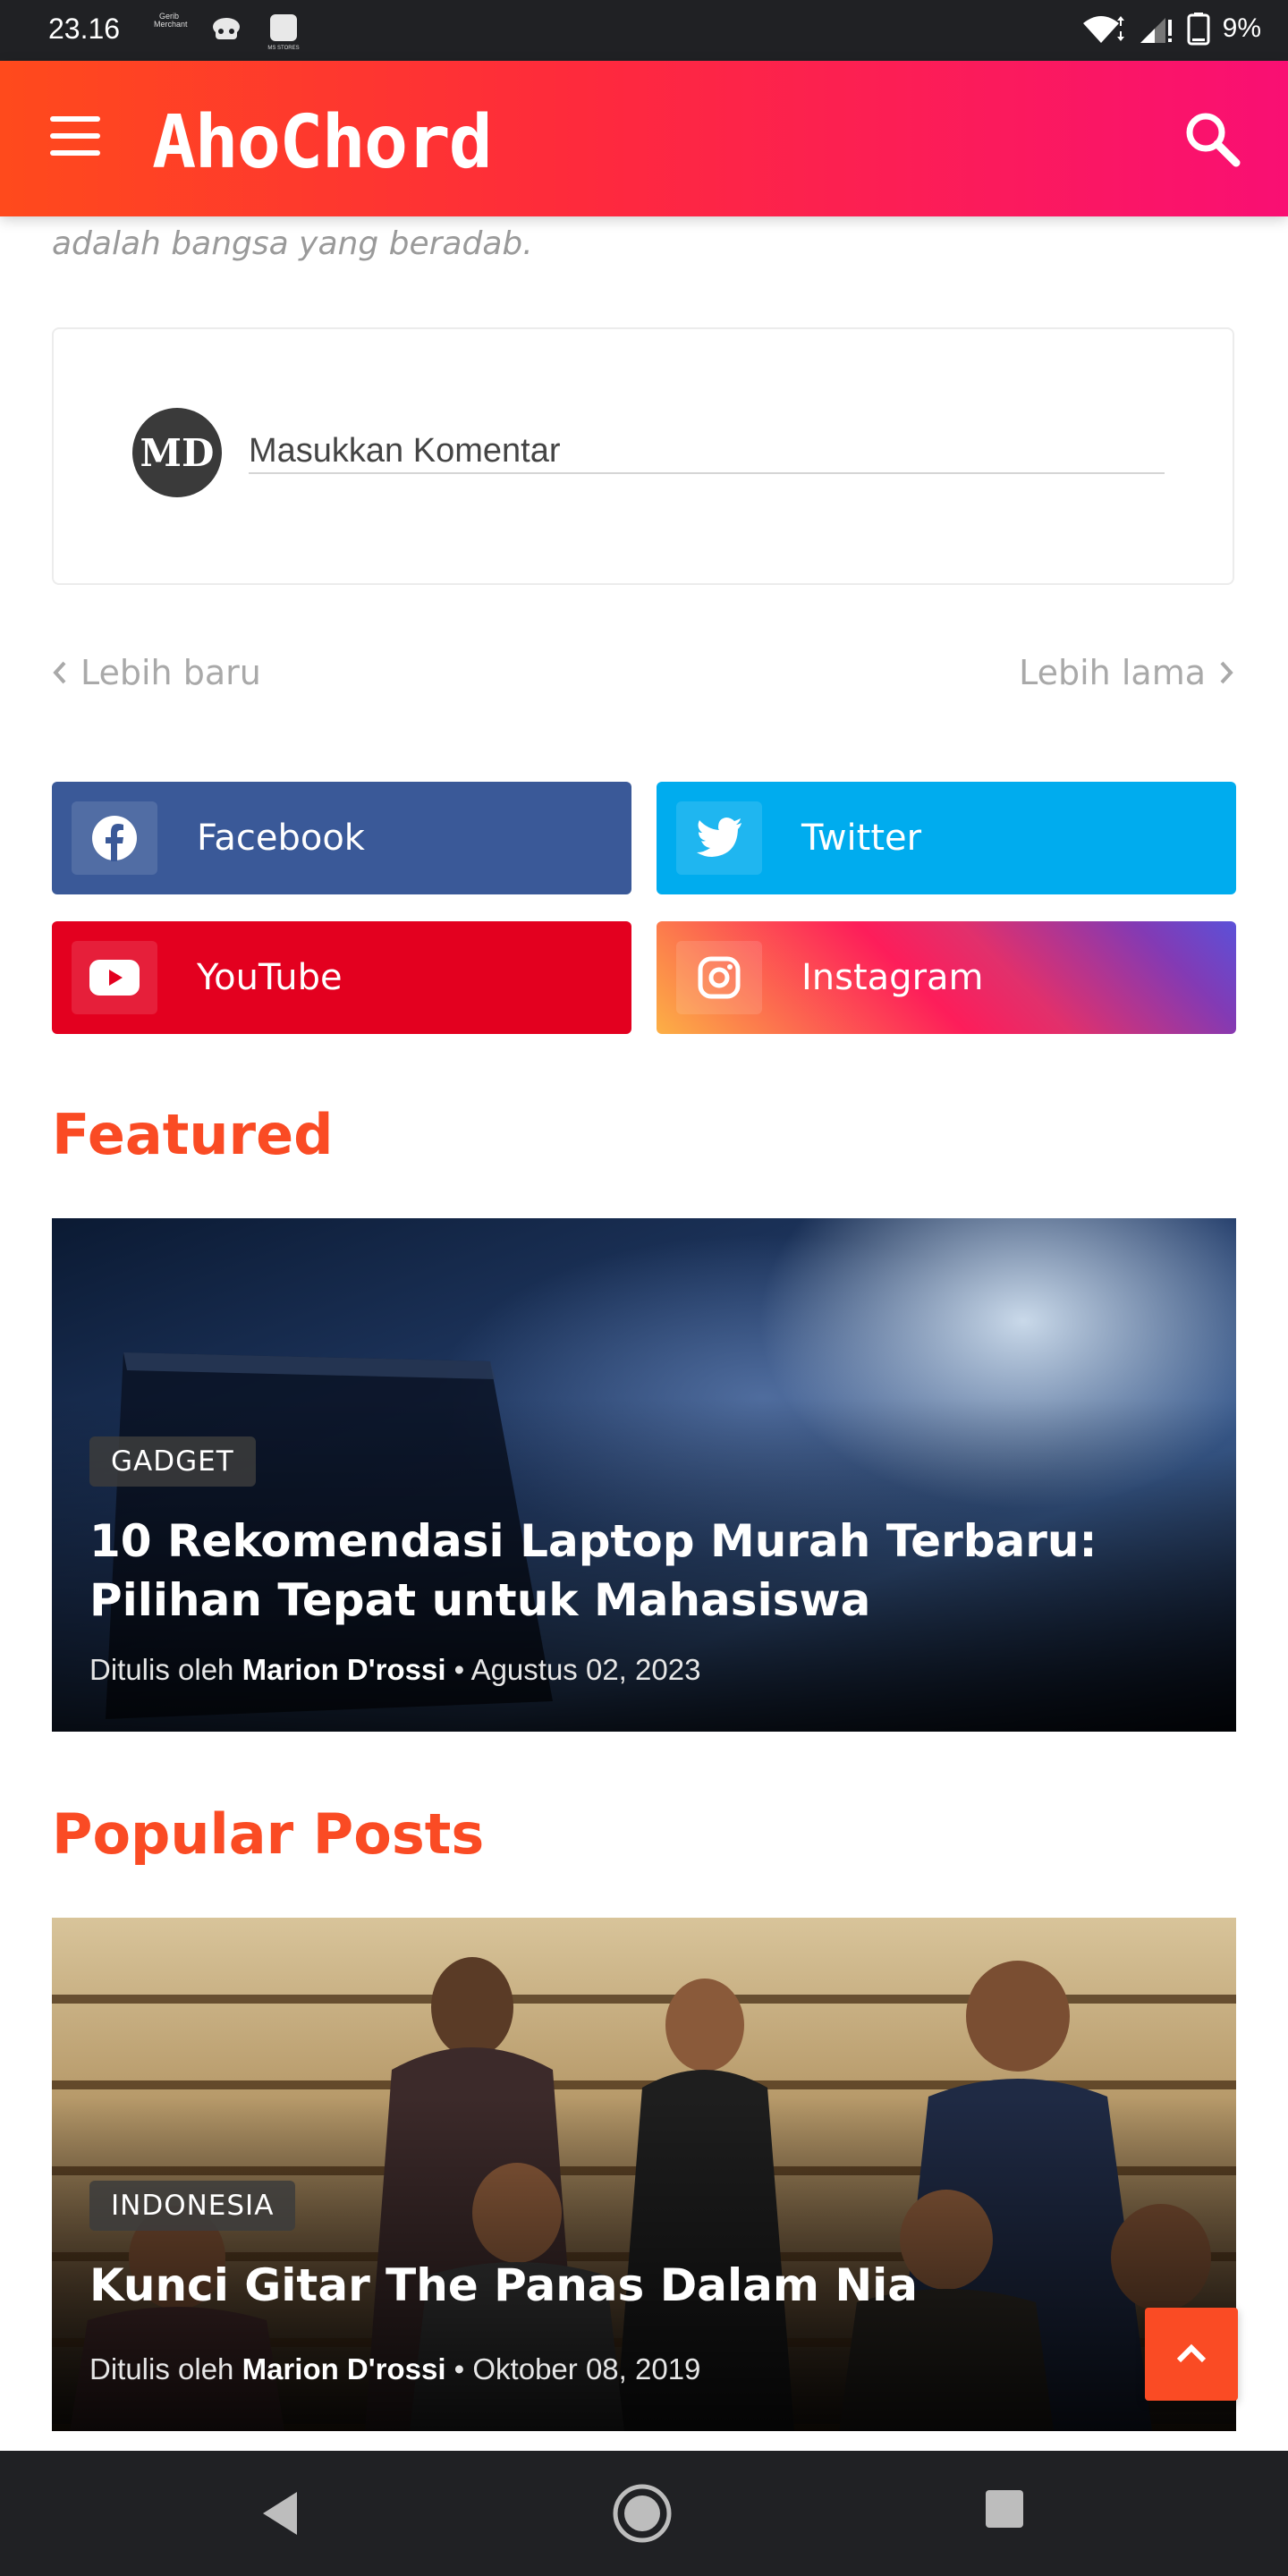 This screenshot has height=2576, width=1288. What do you see at coordinates (114, 838) in the screenshot?
I see `facebook-icon` at bounding box center [114, 838].